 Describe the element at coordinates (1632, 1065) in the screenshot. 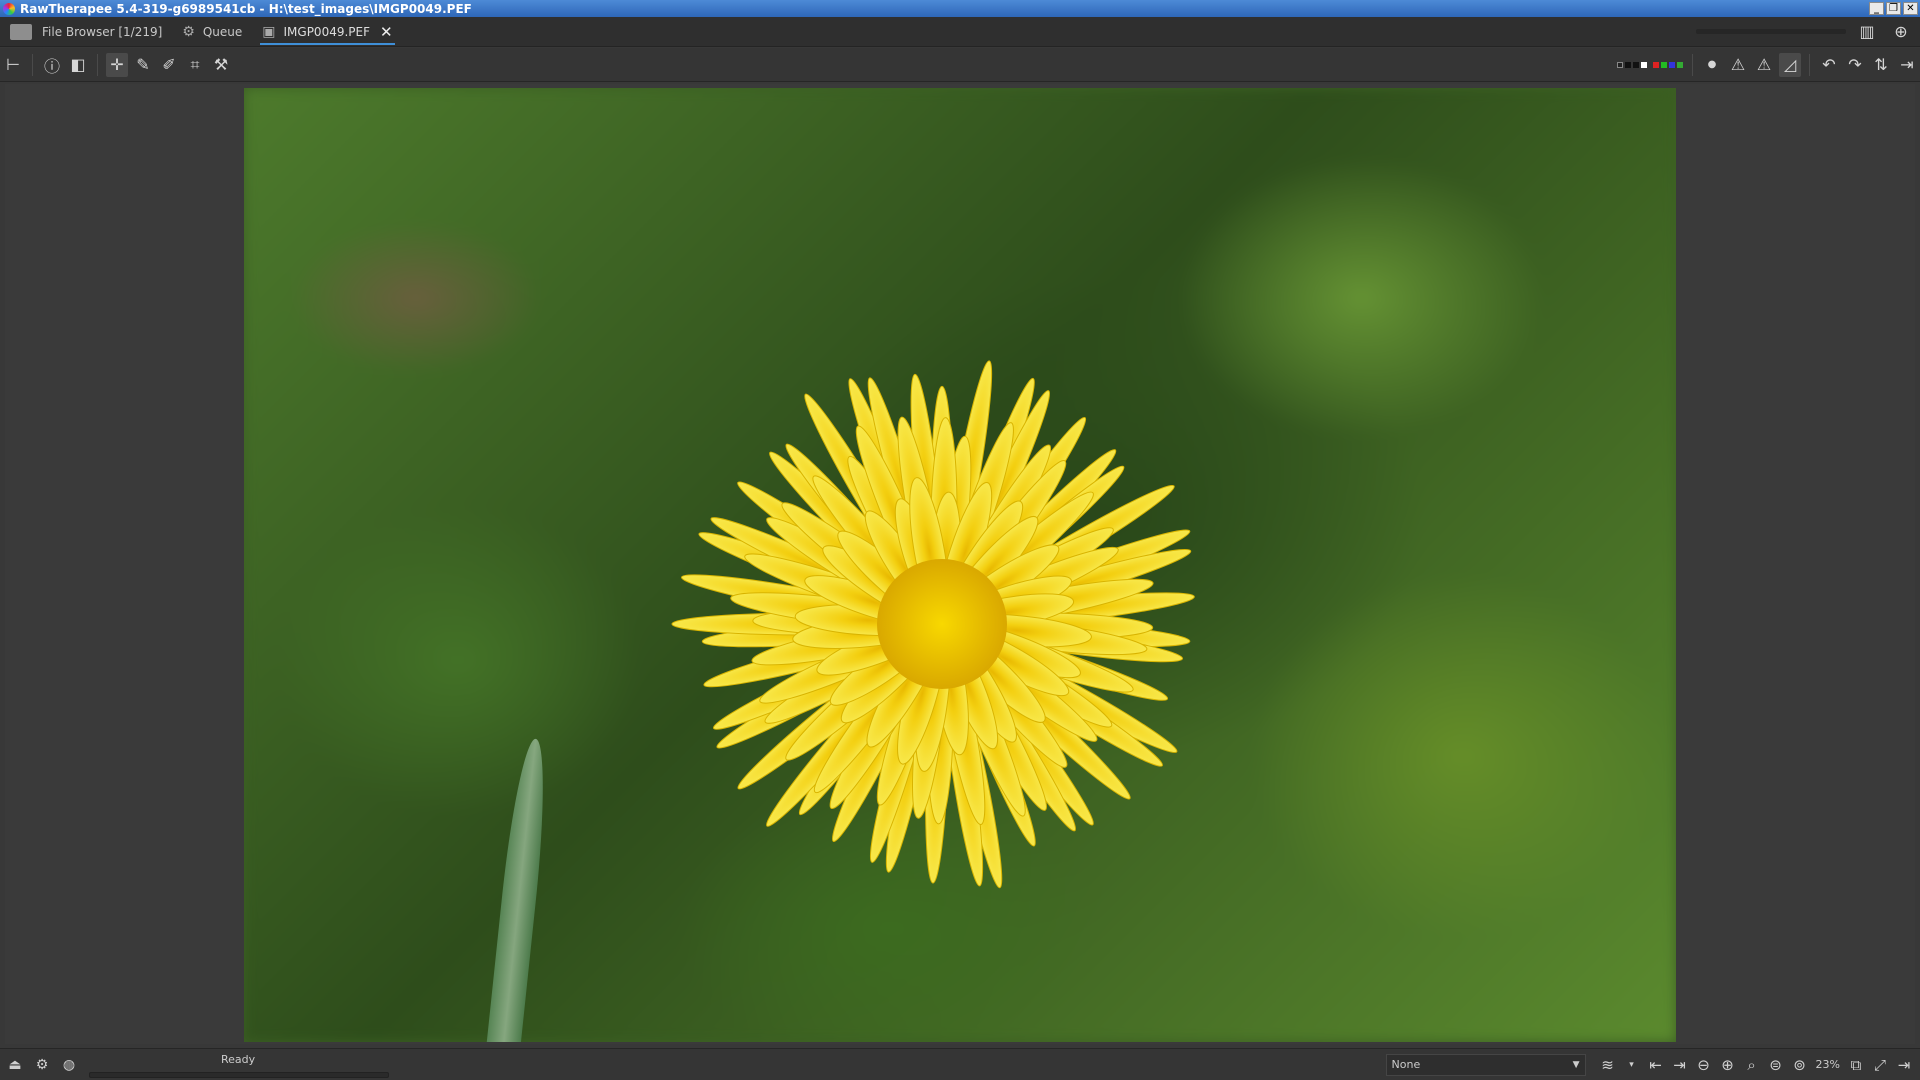

I see `chevron-down-icon: ▾` at that location.